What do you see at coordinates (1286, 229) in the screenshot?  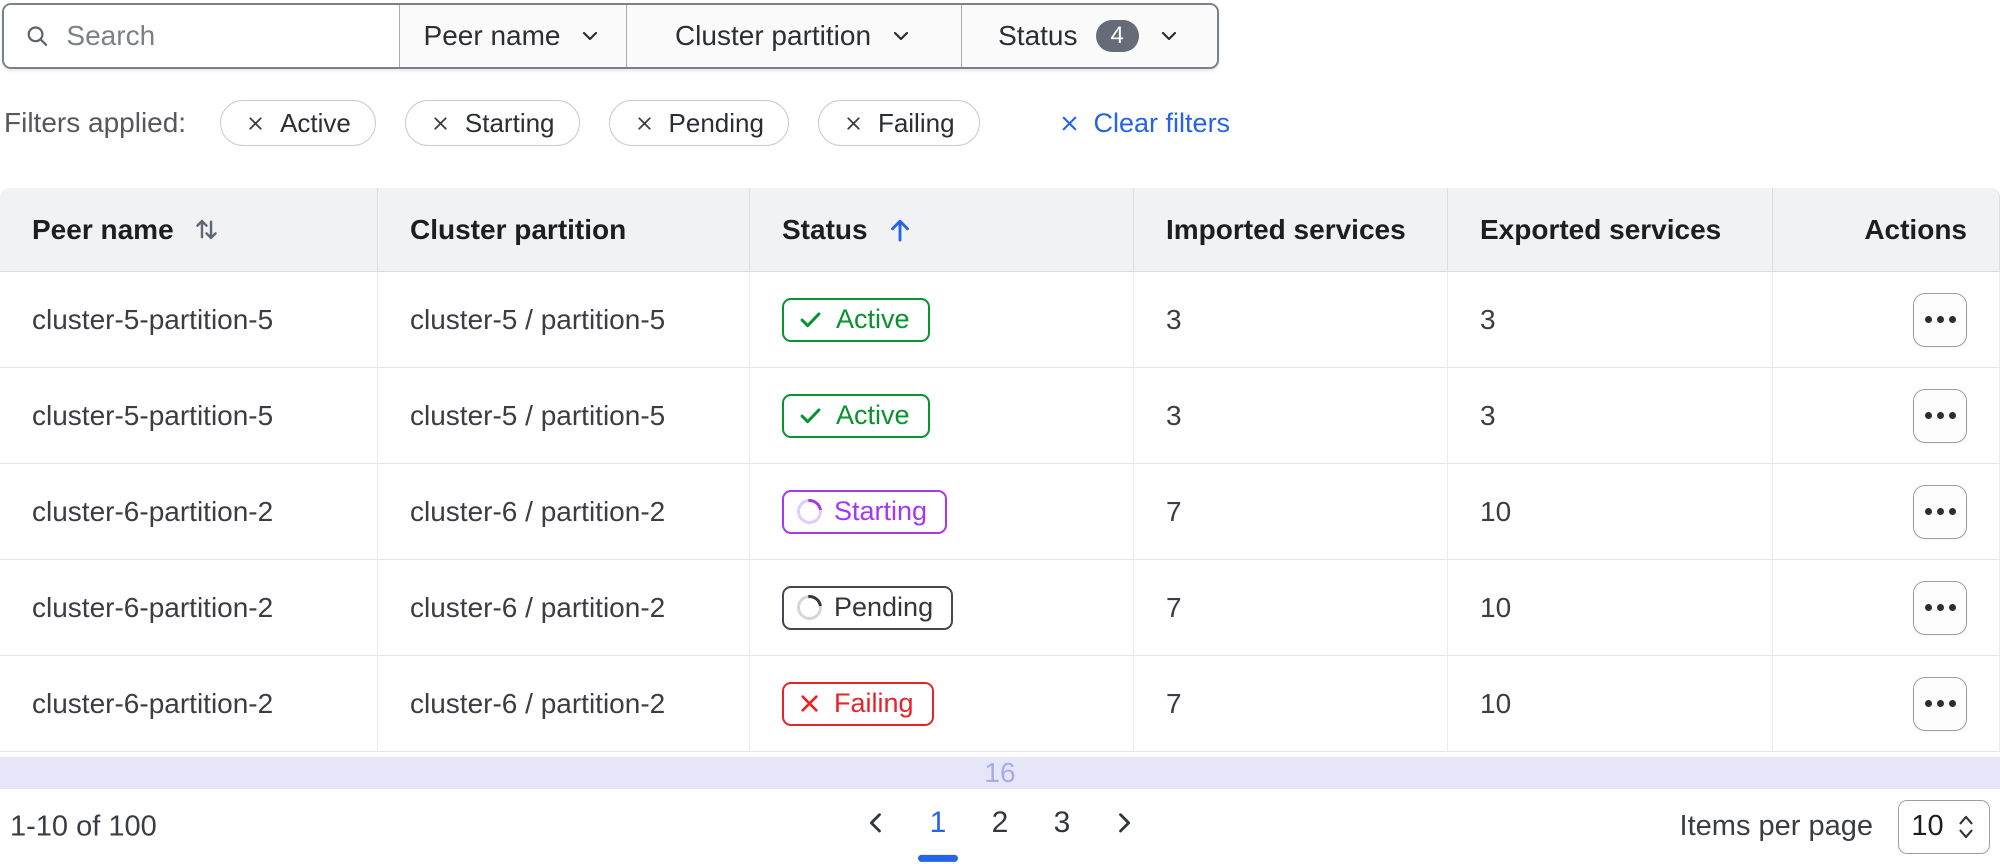 I see `column-header-label: Imported services` at bounding box center [1286, 229].